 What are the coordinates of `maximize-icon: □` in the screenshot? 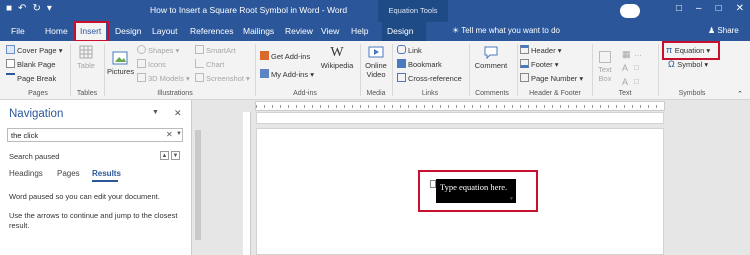 It's located at (719, 8).